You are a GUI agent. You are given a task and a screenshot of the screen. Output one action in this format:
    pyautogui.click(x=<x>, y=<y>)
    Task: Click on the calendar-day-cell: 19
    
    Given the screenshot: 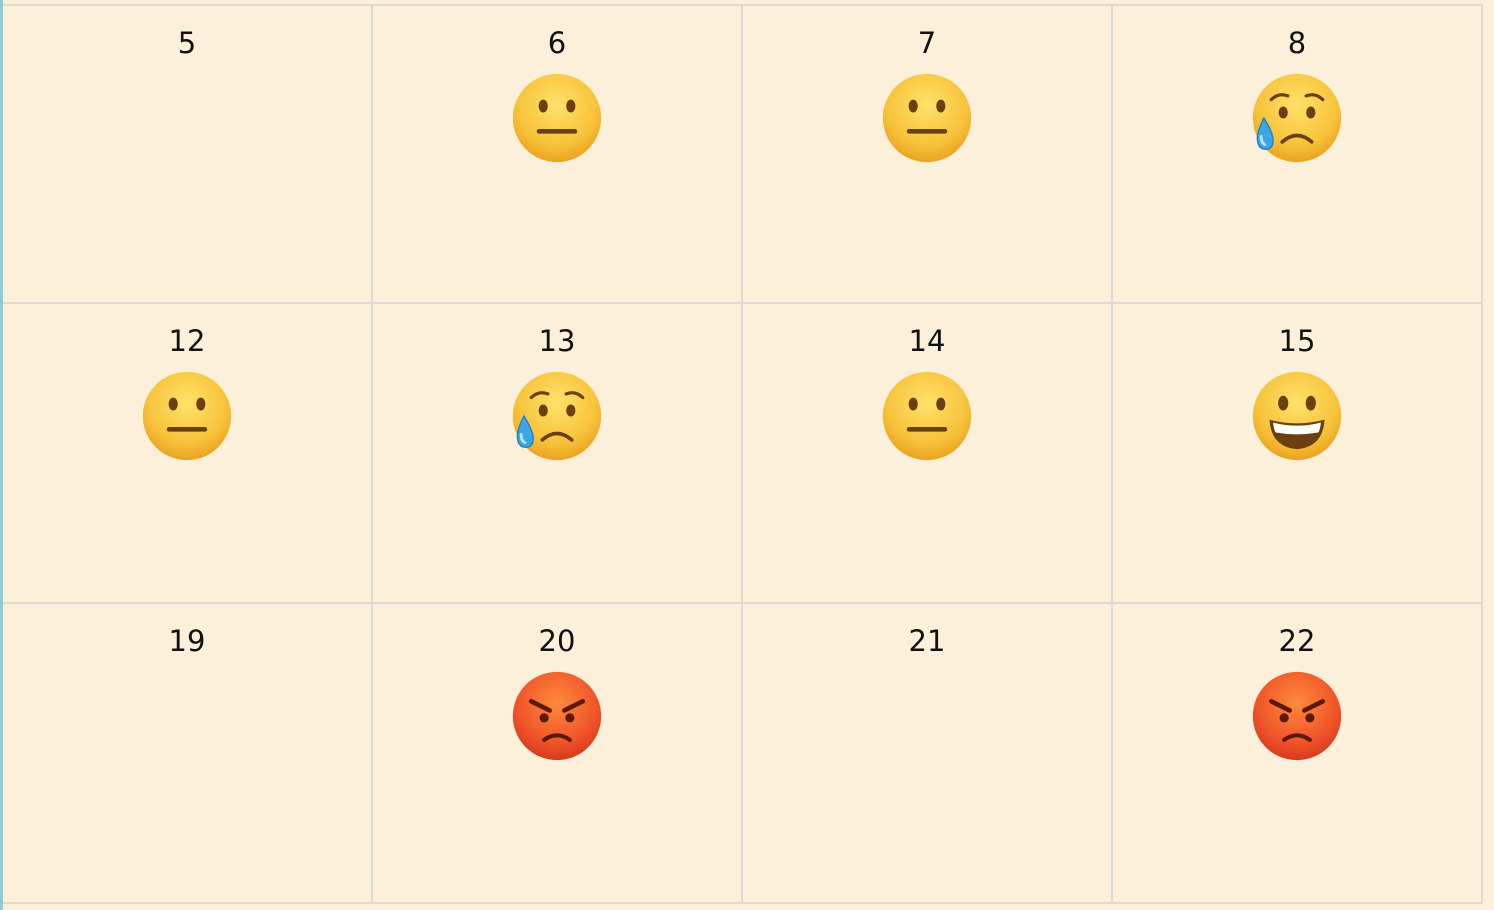 What is the action you would take?
    pyautogui.click(x=188, y=754)
    